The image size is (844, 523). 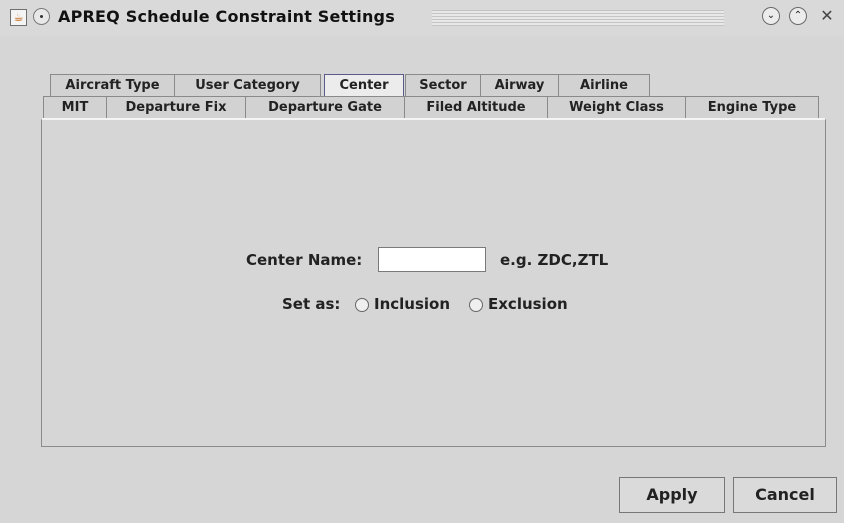 What do you see at coordinates (672, 495) in the screenshot?
I see `apply-button: Apply` at bounding box center [672, 495].